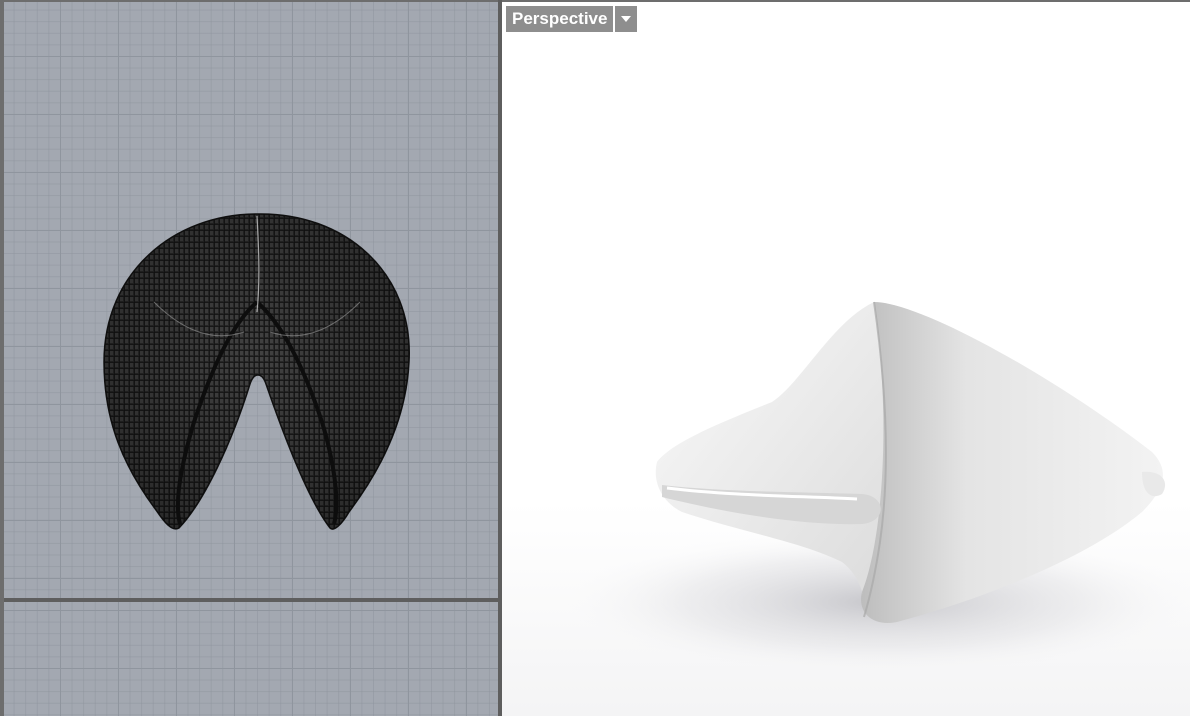 This screenshot has height=716, width=1190. I want to click on viewport-title: Perspective, so click(560, 19).